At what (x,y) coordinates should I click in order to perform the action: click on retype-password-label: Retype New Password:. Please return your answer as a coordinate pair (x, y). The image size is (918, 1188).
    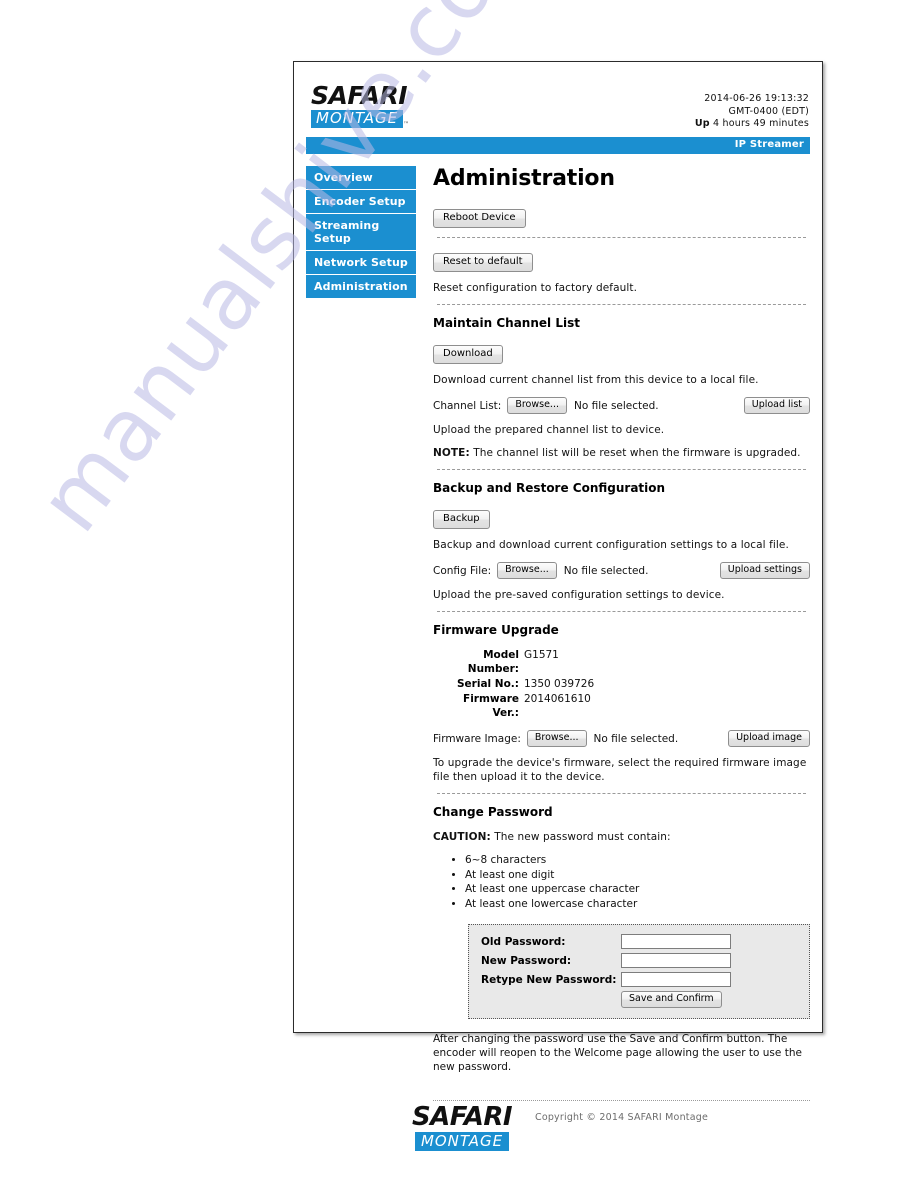
    Looking at the image, I should click on (549, 979).